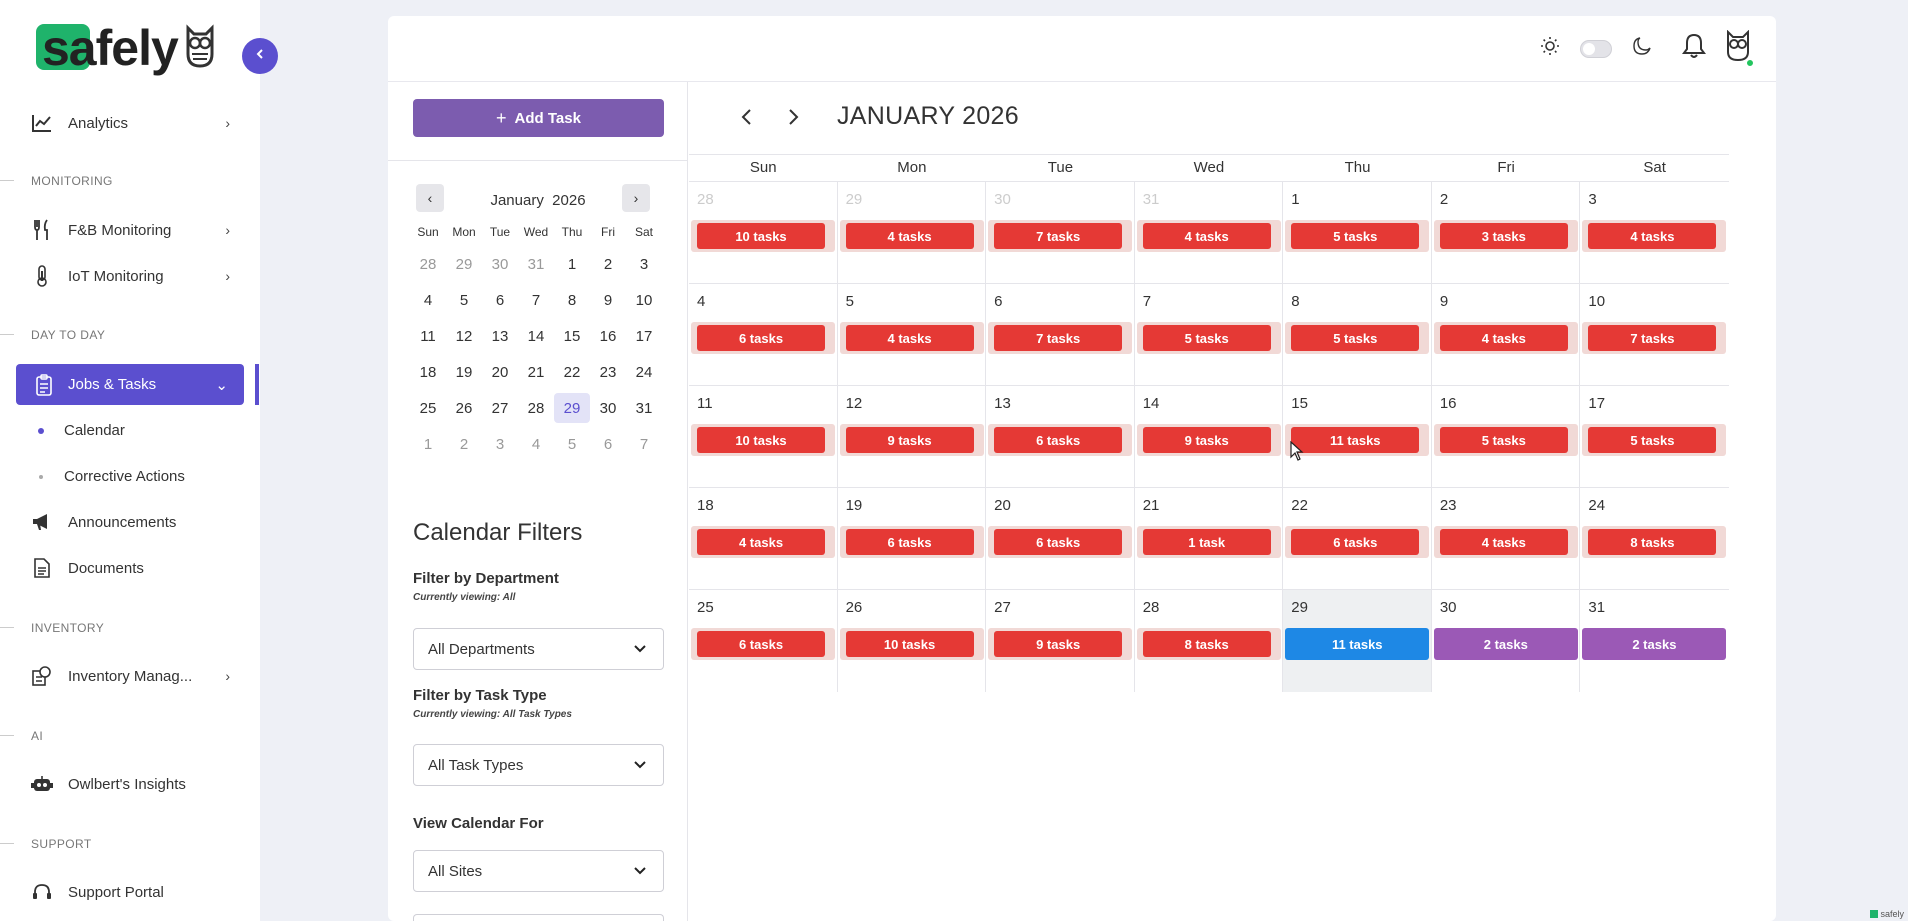 The image size is (1908, 921). Describe the element at coordinates (1206, 440) in the screenshot. I see `task-count-chip: 9 tasks` at that location.